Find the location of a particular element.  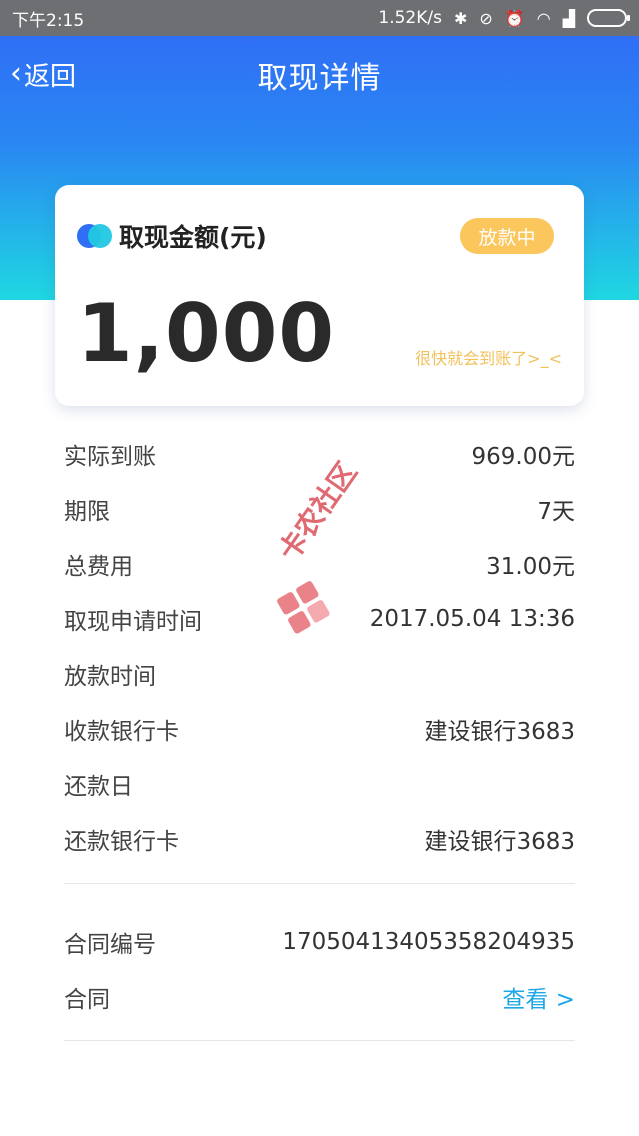

detail-label: 实际到账 is located at coordinates (110, 456).